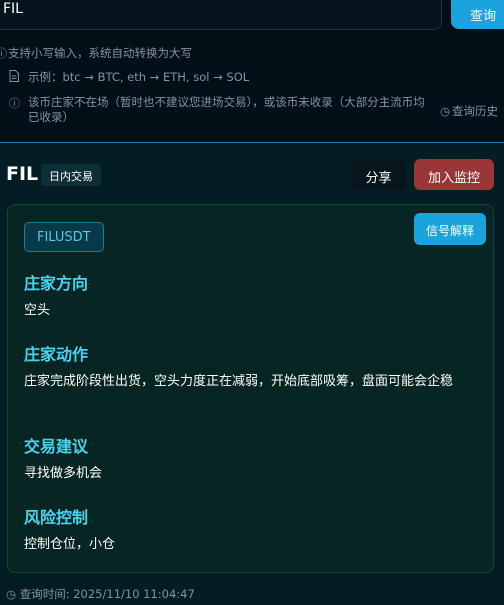 Image resolution: width=504 pixels, height=605 pixels. Describe the element at coordinates (70, 544) in the screenshot. I see `section-body-risk: 控制仓位，小仓` at that location.